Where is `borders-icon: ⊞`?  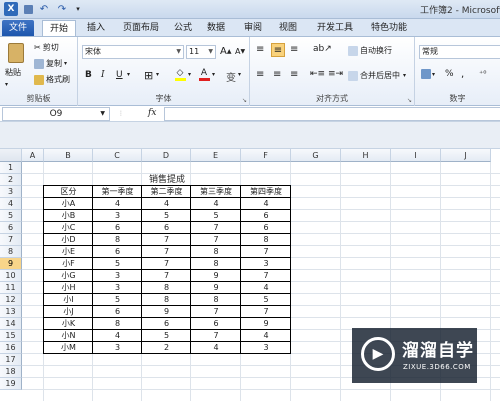
borders-icon: ⊞ is located at coordinates (148, 75).